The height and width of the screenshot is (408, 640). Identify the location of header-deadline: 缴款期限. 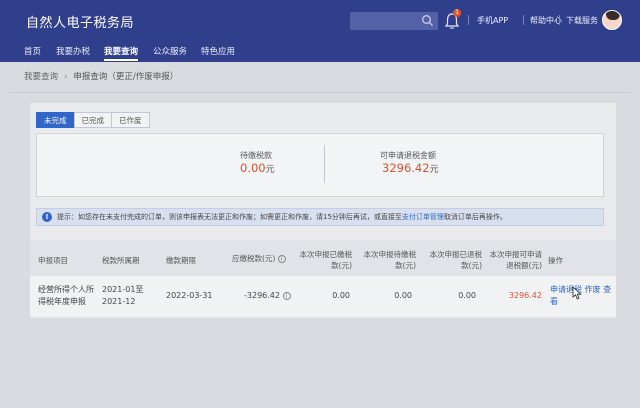
(181, 260).